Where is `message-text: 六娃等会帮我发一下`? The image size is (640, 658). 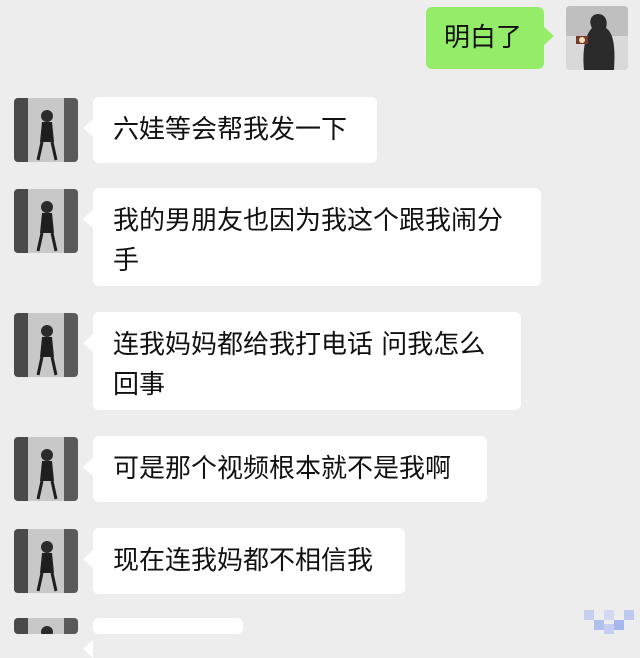
message-text: 六娃等会帮我发一下 is located at coordinates (230, 130).